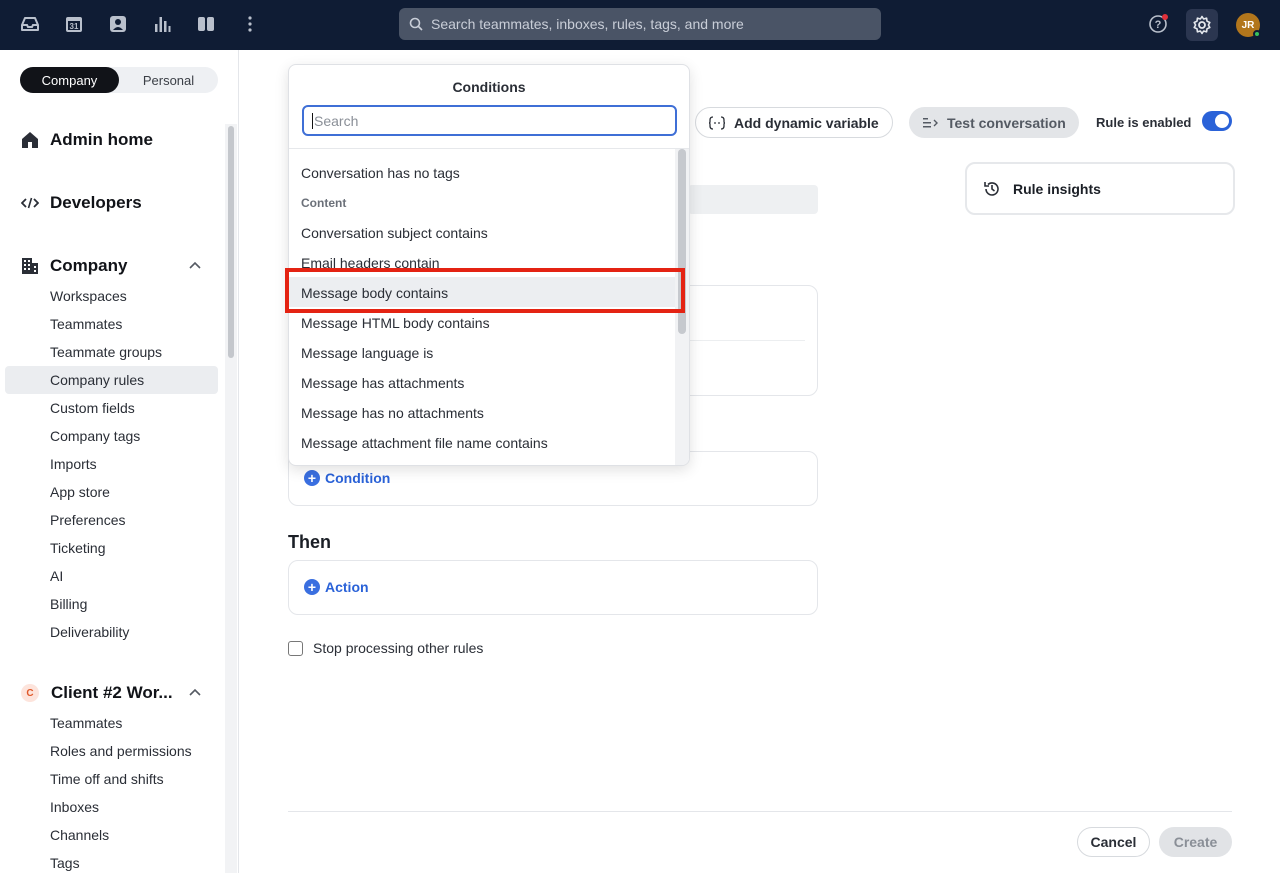  Describe the element at coordinates (395, 323) in the screenshot. I see `dropdown-option: Message HTML body contains` at that location.